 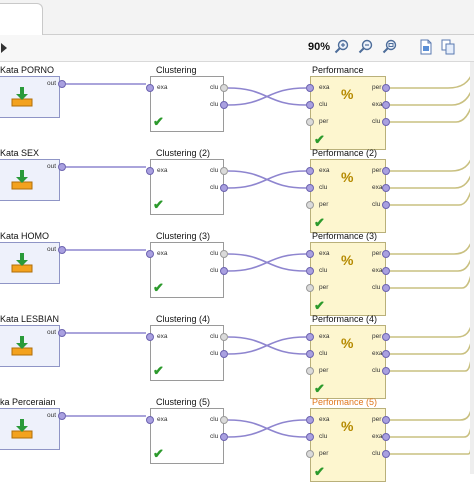 I want to click on download-icon, so click(x=22, y=346).